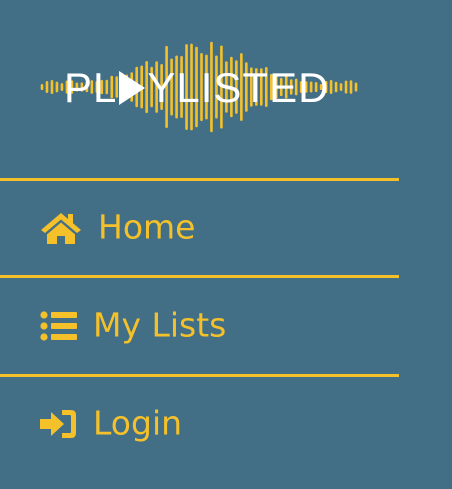 Image resolution: width=452 pixels, height=489 pixels. I want to click on nav-label-my-lists: My Lists, so click(160, 325).